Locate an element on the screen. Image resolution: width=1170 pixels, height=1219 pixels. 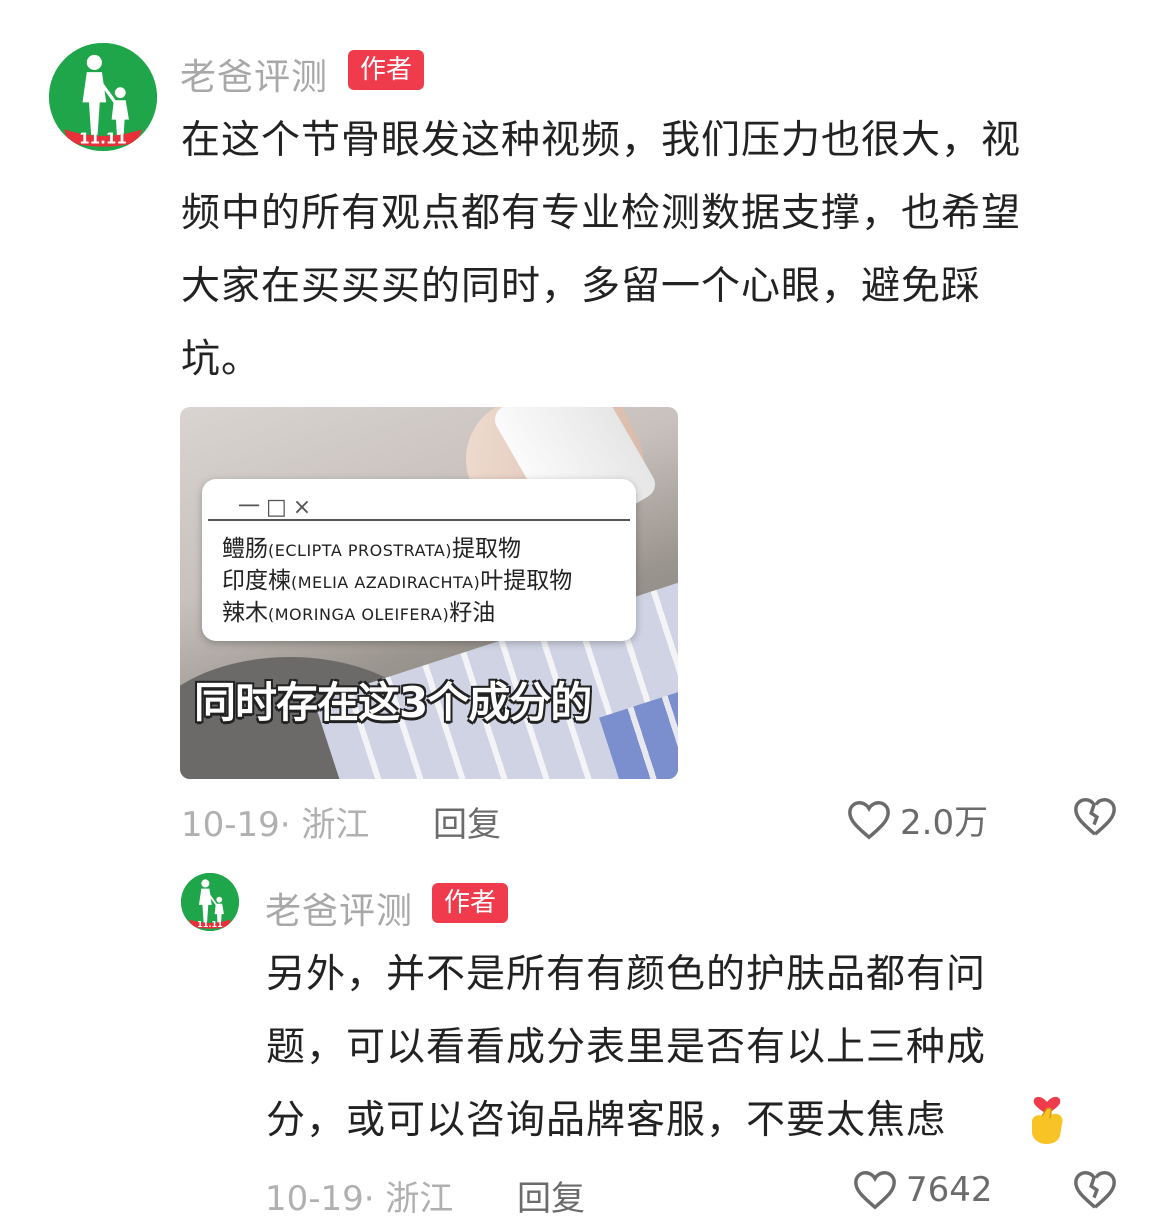
reply-button: 回复 is located at coordinates (467, 821).